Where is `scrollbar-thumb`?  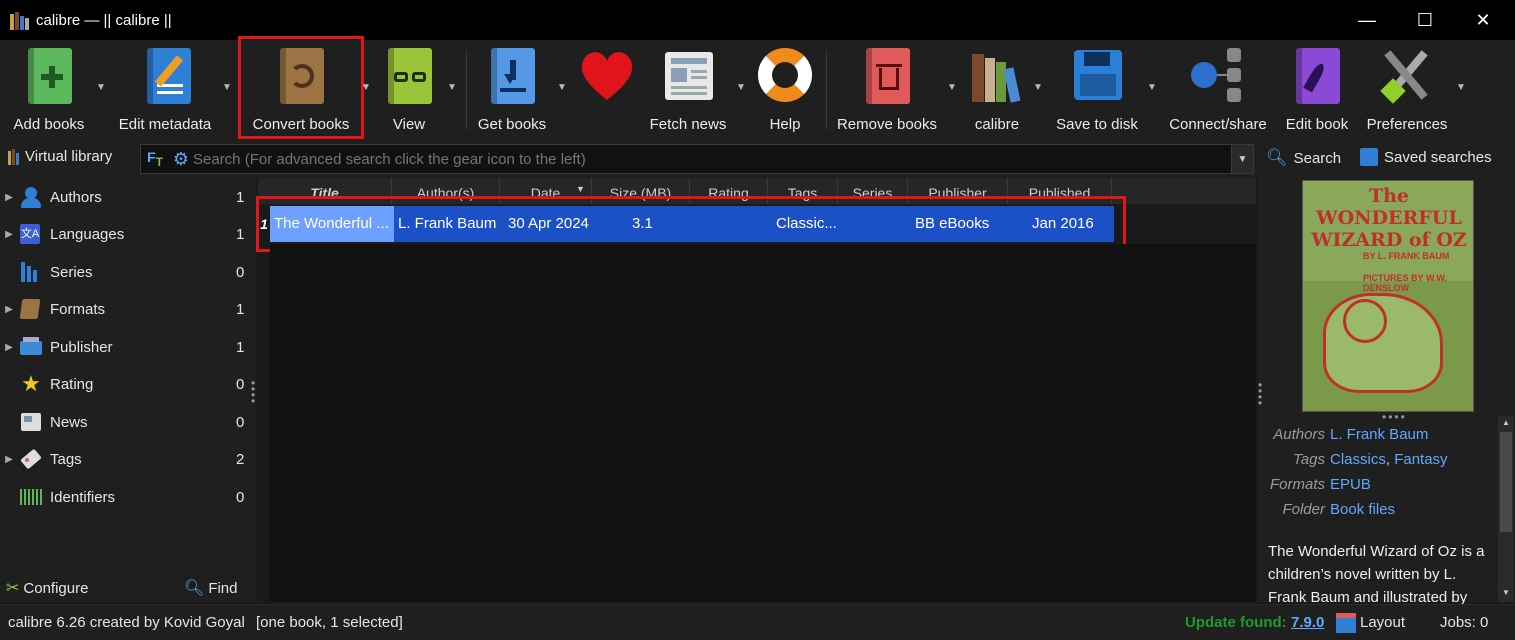 scrollbar-thumb is located at coordinates (1506, 482).